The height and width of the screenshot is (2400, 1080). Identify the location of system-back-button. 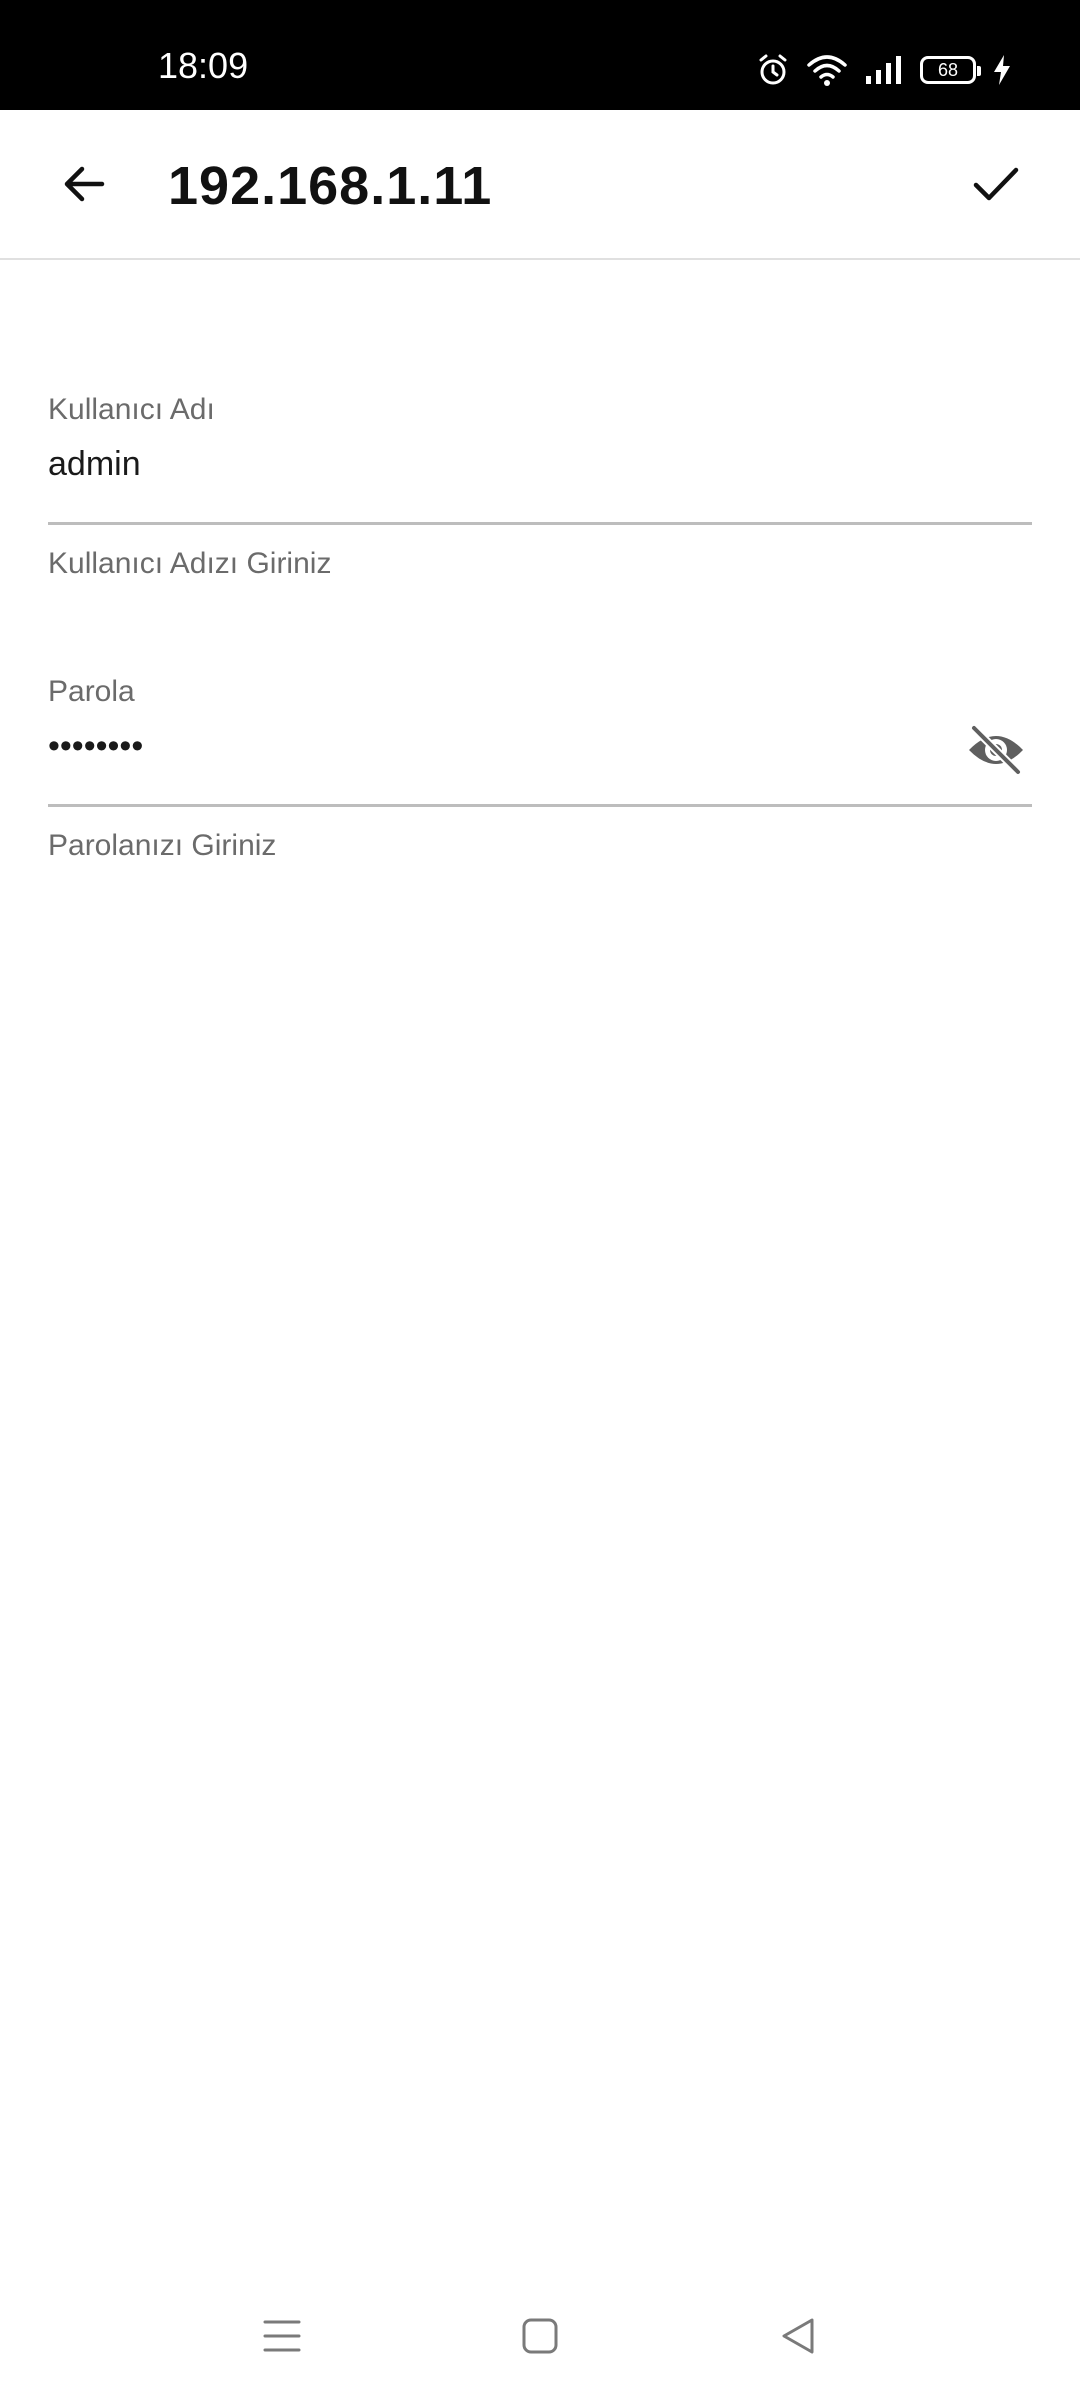
(798, 2338).